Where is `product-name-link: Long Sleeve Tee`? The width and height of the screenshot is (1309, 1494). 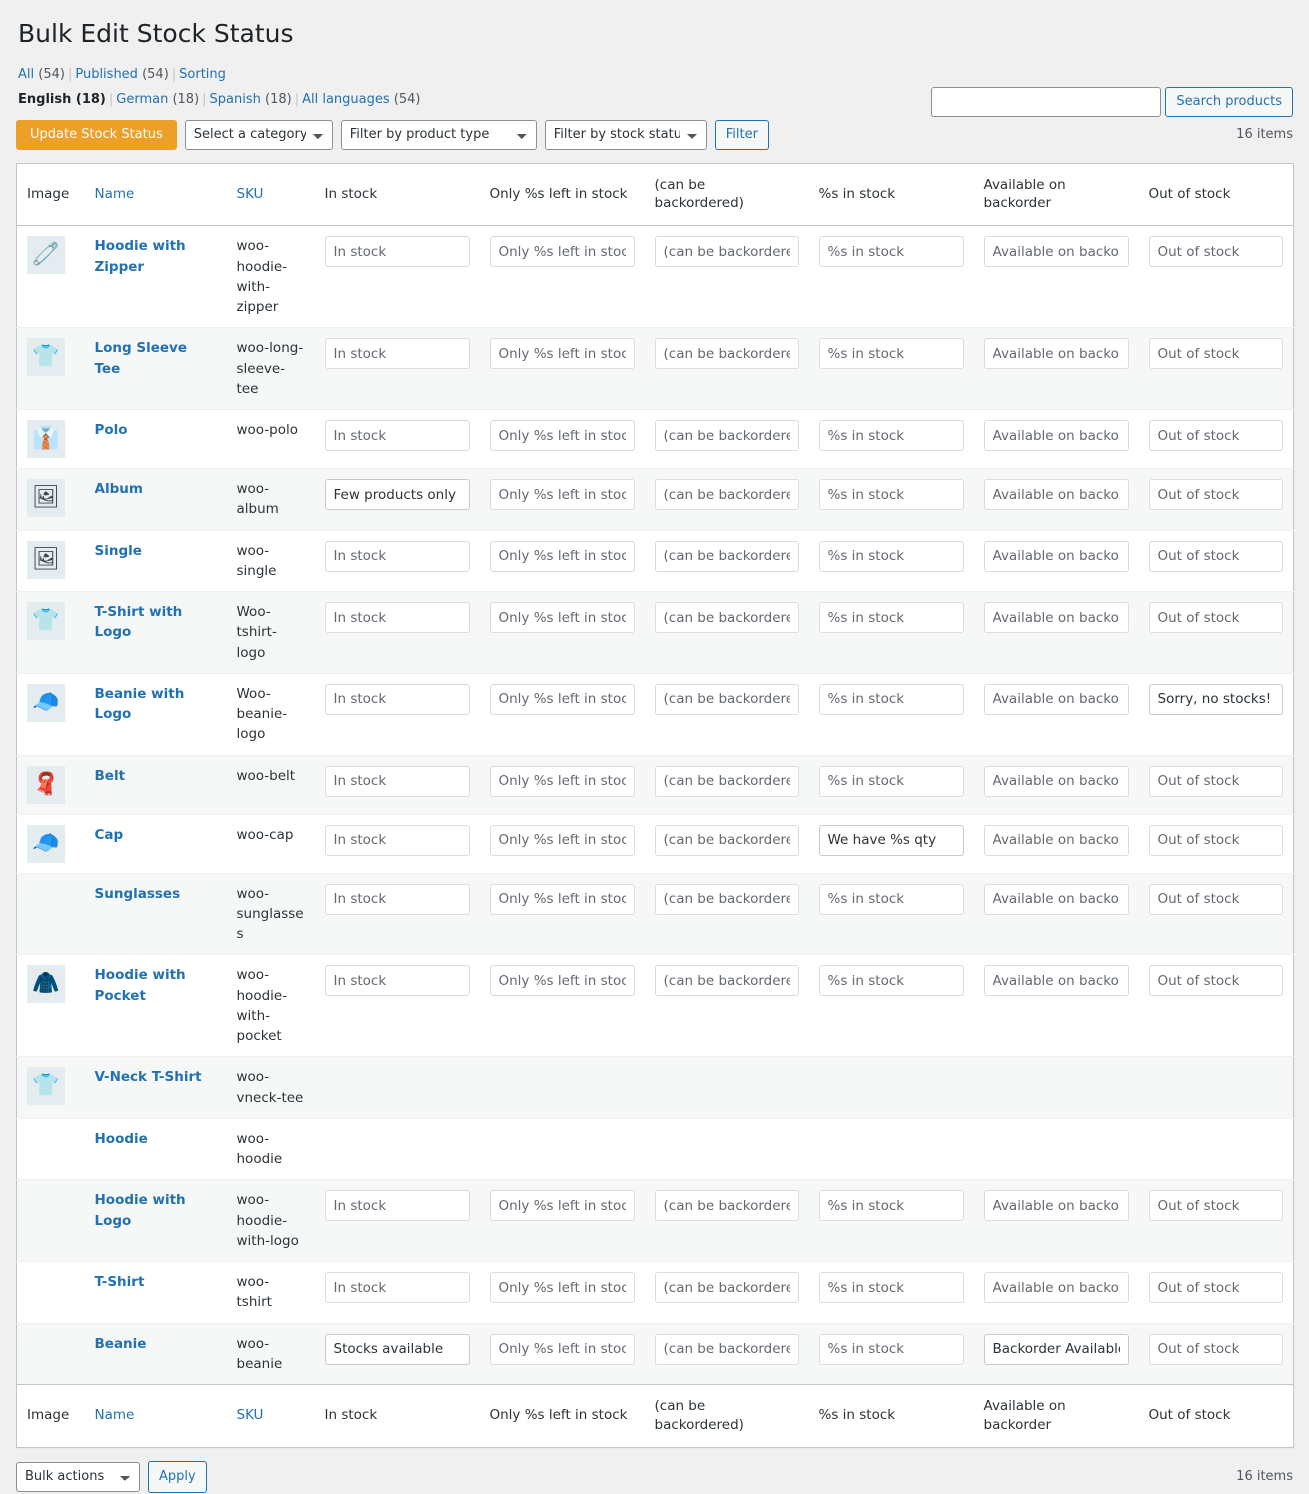 product-name-link: Long Sleeve Tee is located at coordinates (141, 358).